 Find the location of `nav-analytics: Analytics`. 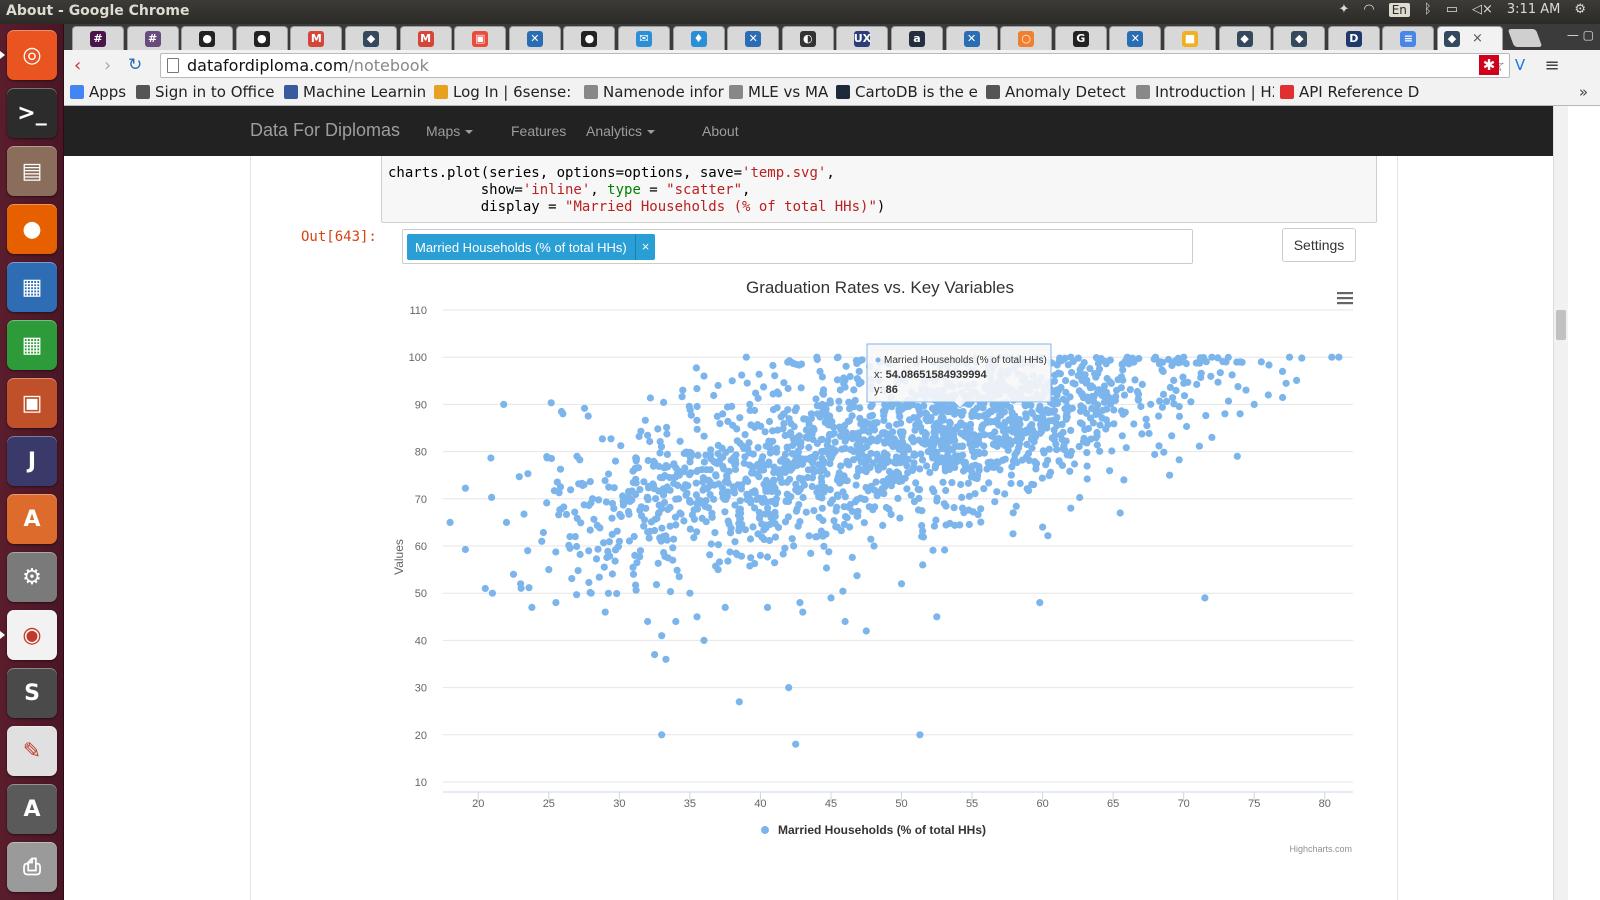

nav-analytics: Analytics is located at coordinates (621, 131).